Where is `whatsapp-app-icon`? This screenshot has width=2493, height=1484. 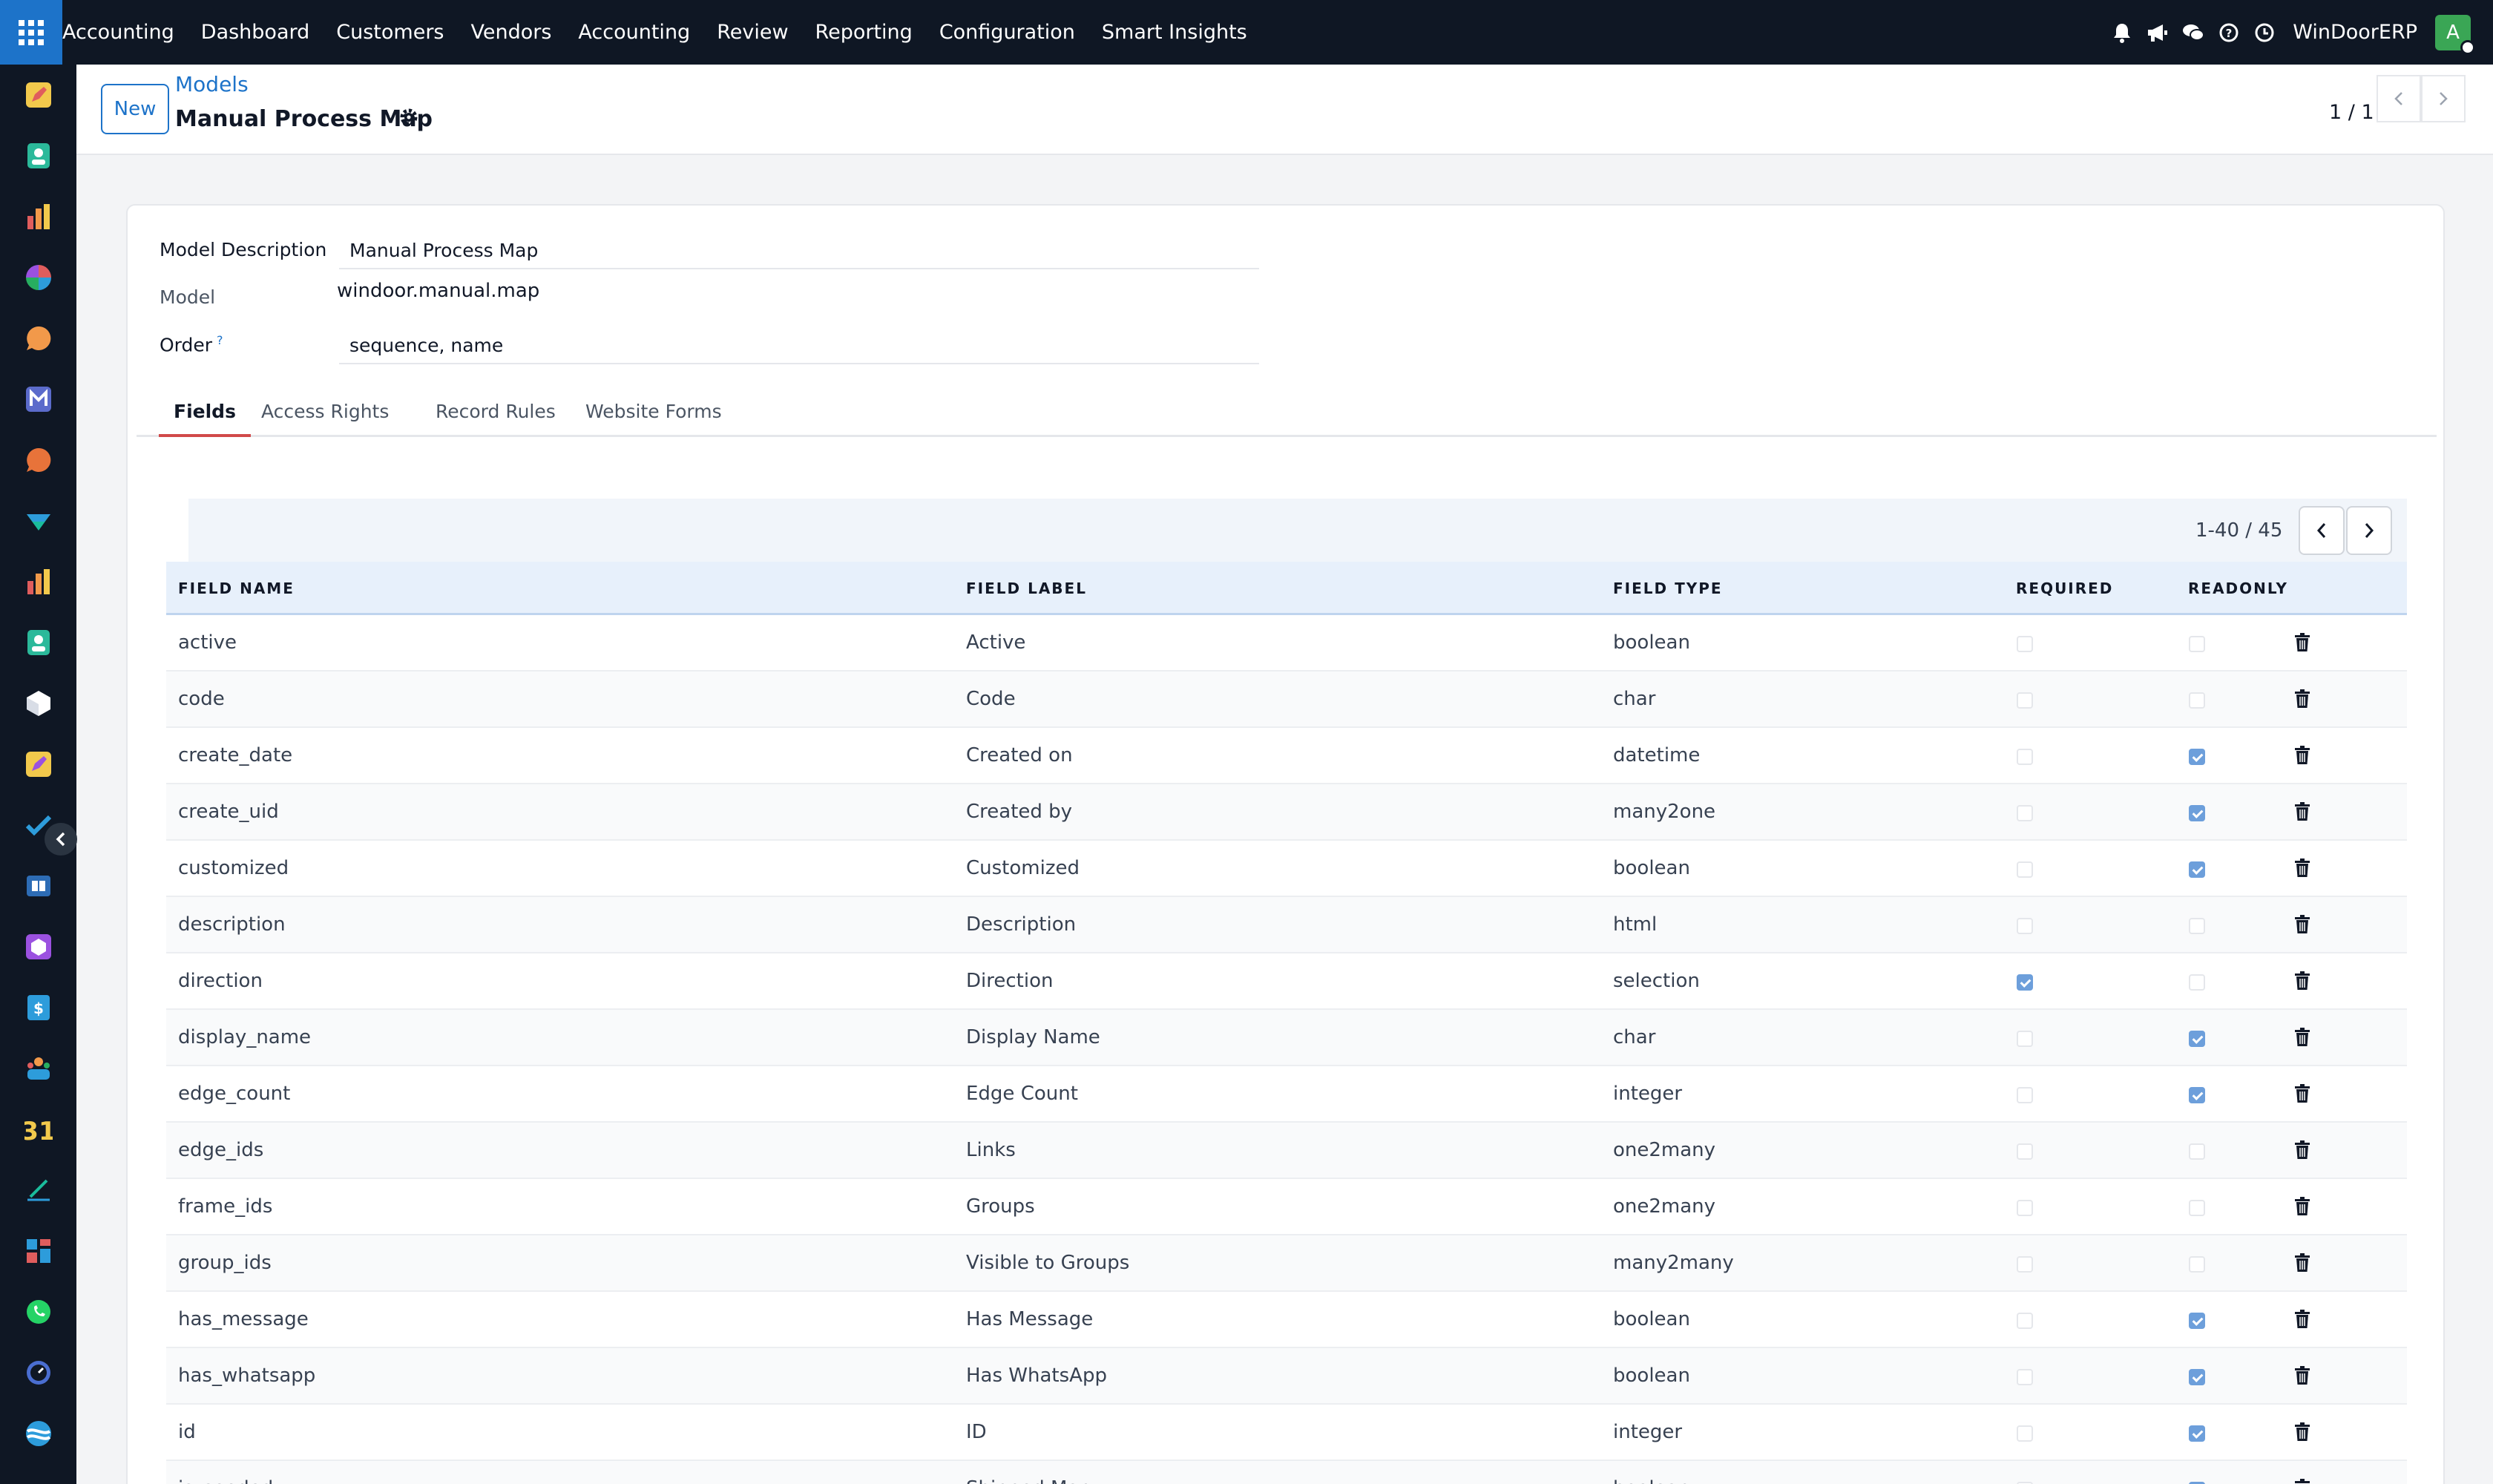
whatsapp-app-icon is located at coordinates (38, 1312).